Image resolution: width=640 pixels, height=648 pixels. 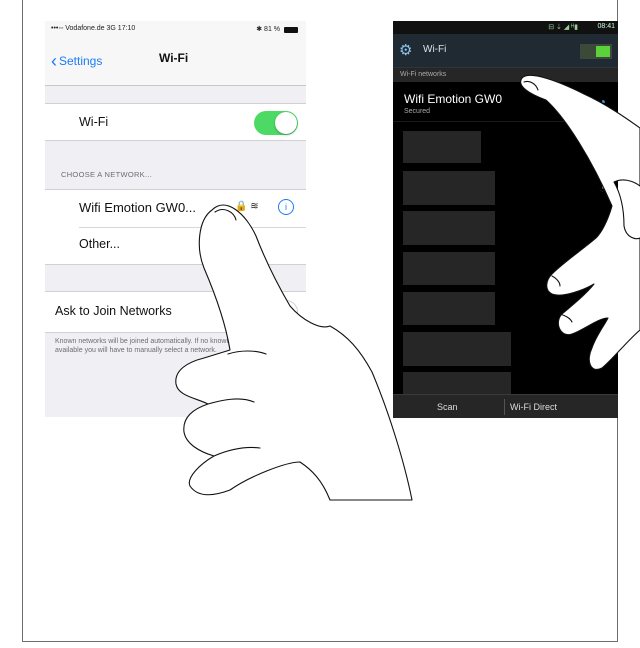 I want to click on wifi-toggle, so click(x=276, y=123).